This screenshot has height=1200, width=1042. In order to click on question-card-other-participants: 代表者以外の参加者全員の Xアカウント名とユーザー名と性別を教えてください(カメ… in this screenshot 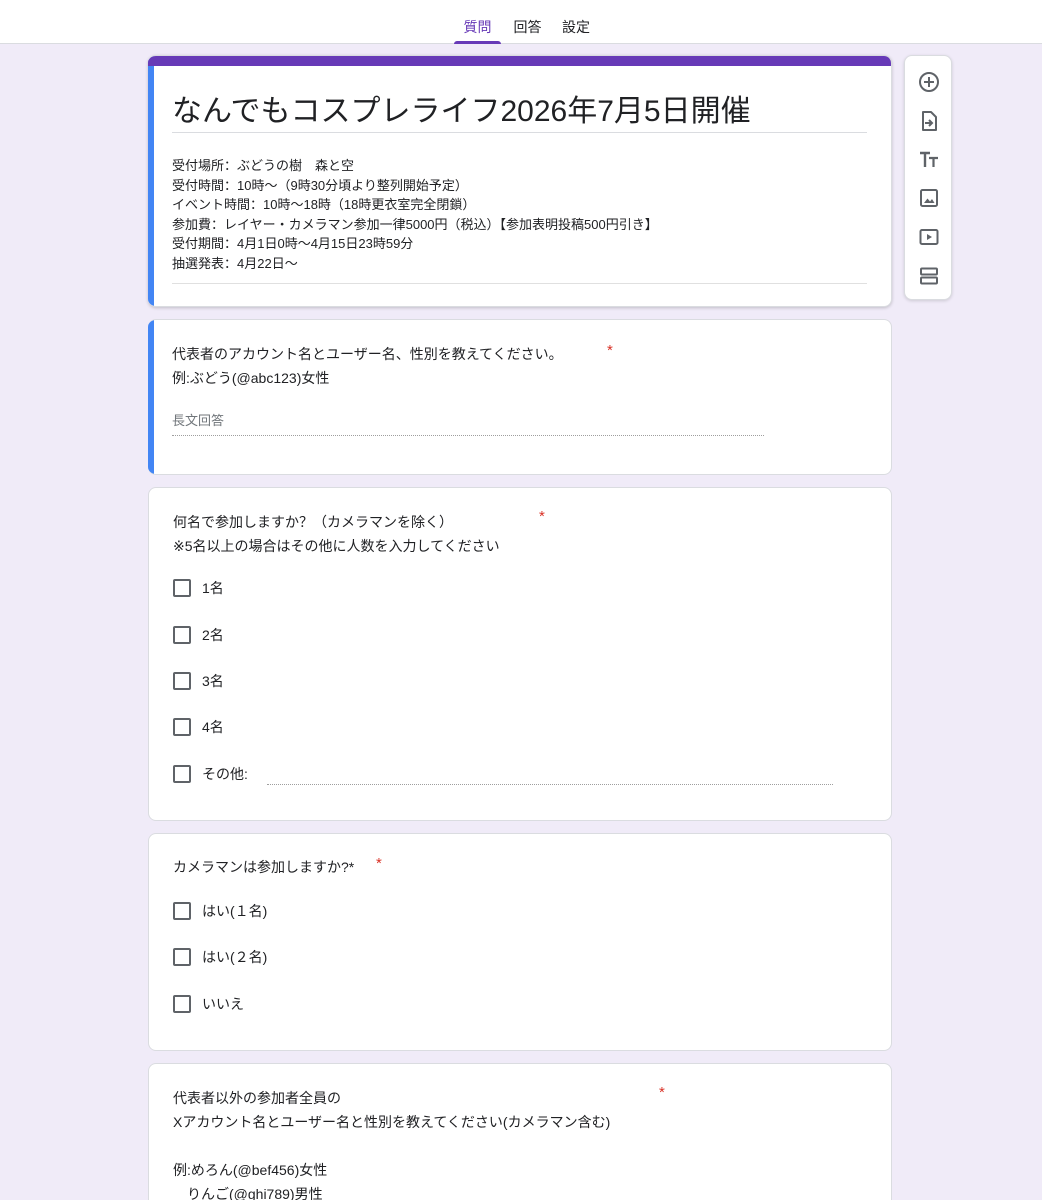, I will do `click(520, 1131)`.